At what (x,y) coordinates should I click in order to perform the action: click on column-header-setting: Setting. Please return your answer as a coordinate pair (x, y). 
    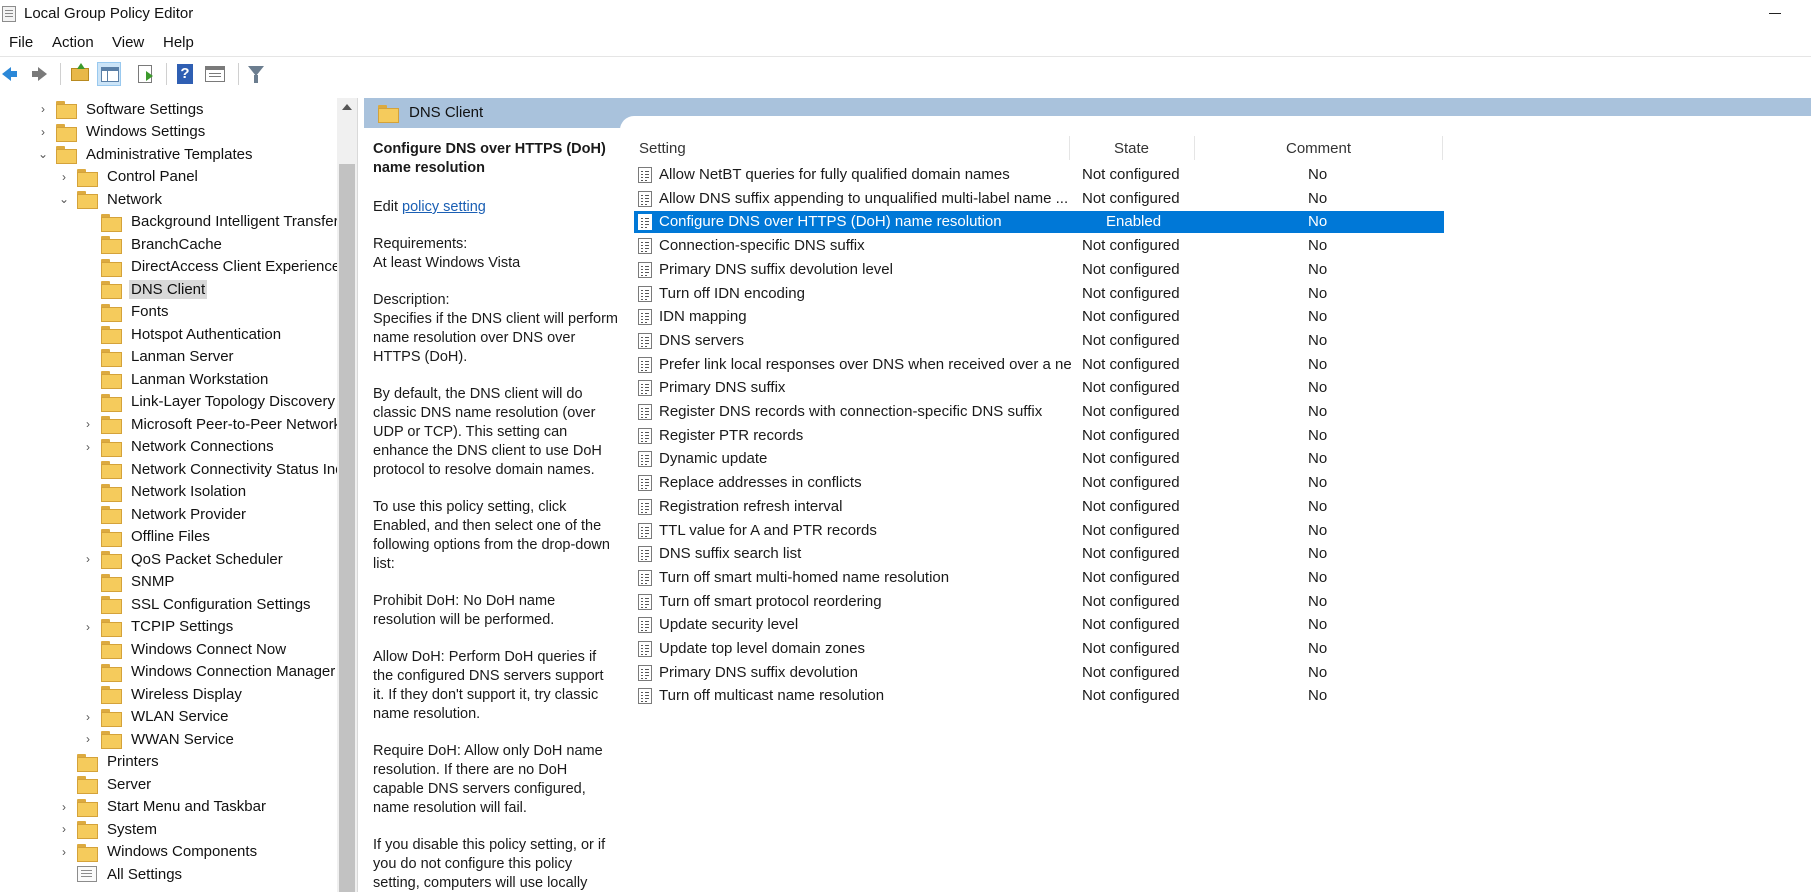
    Looking at the image, I should click on (662, 148).